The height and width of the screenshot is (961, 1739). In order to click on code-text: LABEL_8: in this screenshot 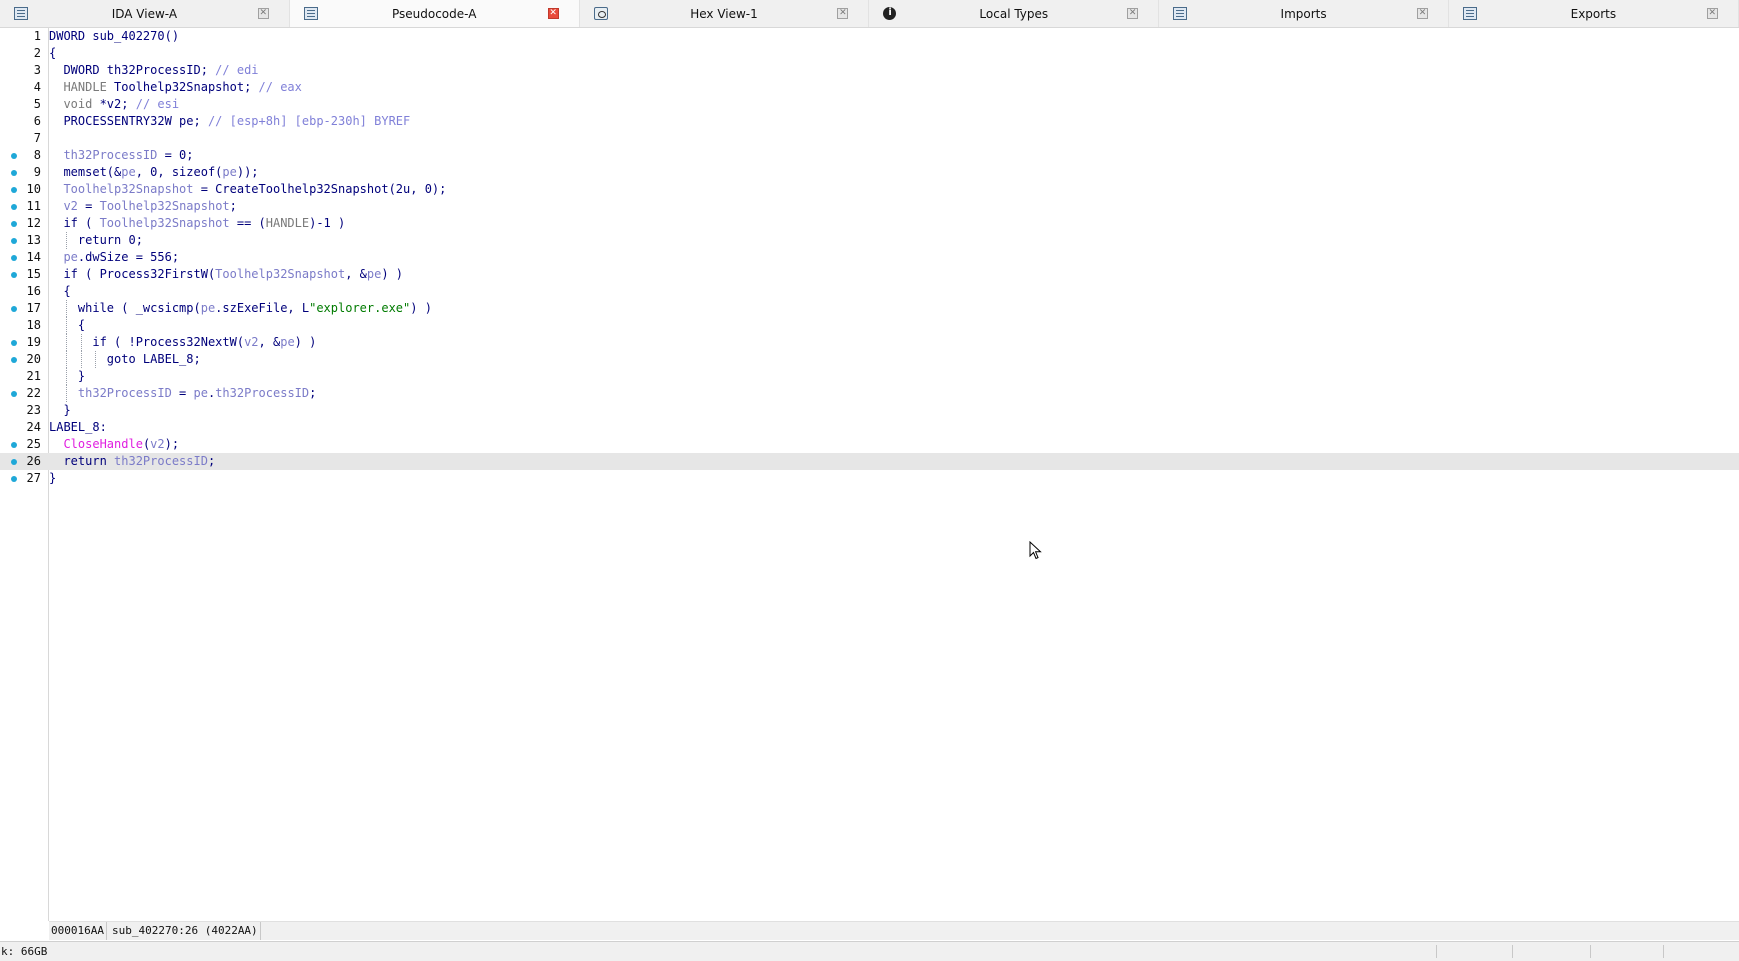, I will do `click(78, 427)`.